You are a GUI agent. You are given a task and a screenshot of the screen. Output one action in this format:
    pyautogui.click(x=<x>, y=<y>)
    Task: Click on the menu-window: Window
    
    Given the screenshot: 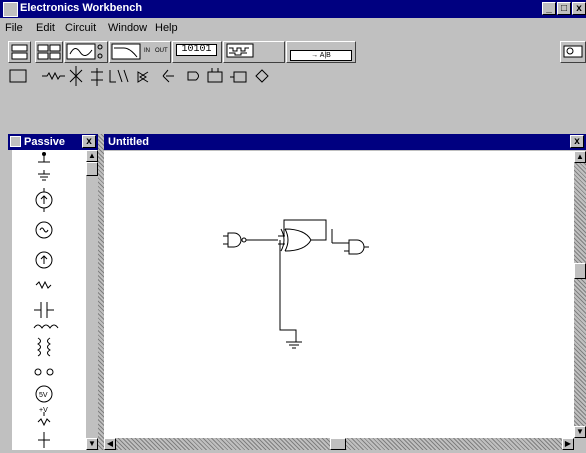 What is the action you would take?
    pyautogui.click(x=127, y=28)
    